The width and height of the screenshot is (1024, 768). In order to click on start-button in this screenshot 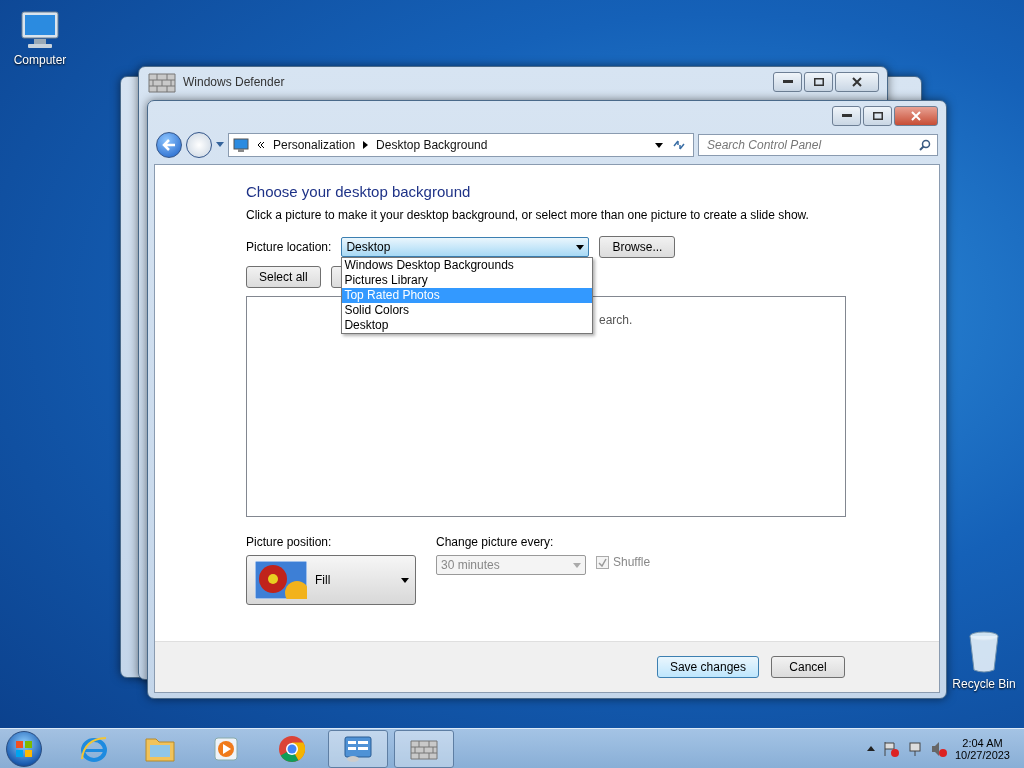, I will do `click(24, 748)`.